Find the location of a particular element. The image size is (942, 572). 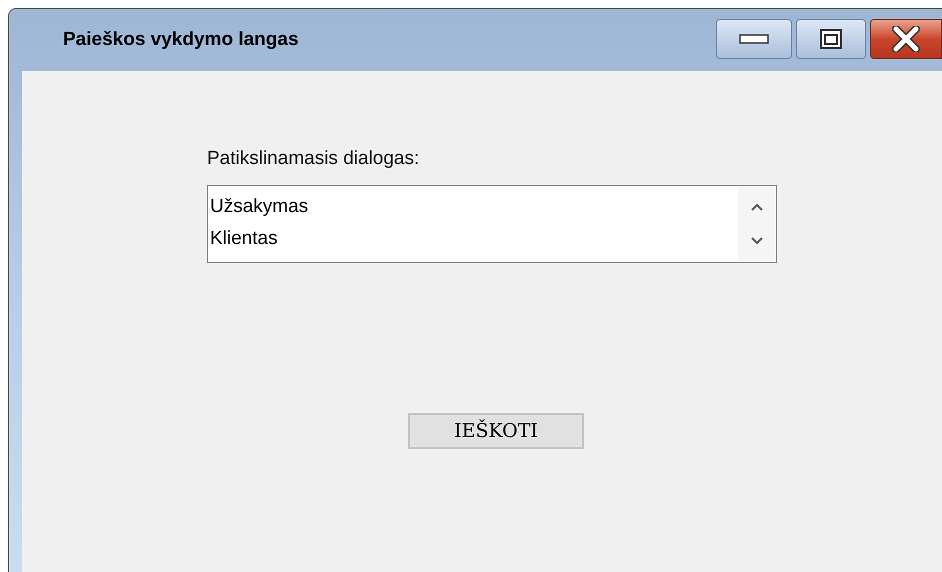

minimize-icon is located at coordinates (754, 39).